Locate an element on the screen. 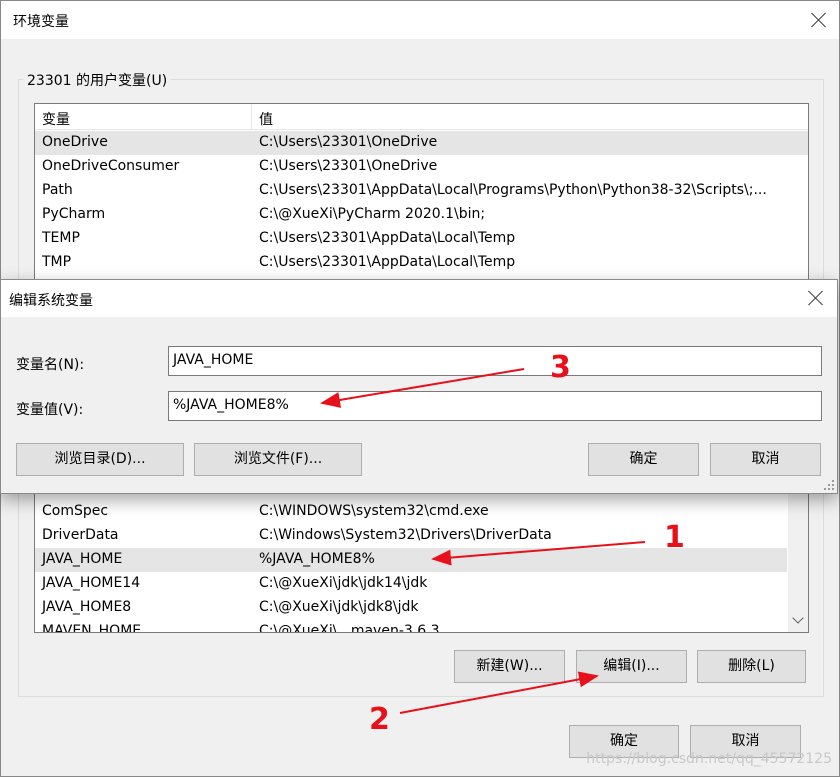 Image resolution: width=840 pixels, height=777 pixels. resize-grip-icon is located at coordinates (829, 485).